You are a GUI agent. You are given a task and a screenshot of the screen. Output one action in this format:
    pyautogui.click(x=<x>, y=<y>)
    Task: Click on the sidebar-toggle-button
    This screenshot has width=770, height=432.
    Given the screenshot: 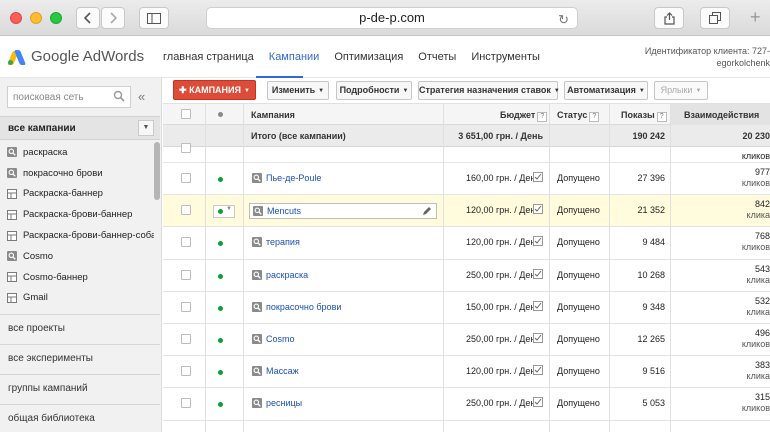 What is the action you would take?
    pyautogui.click(x=154, y=18)
    